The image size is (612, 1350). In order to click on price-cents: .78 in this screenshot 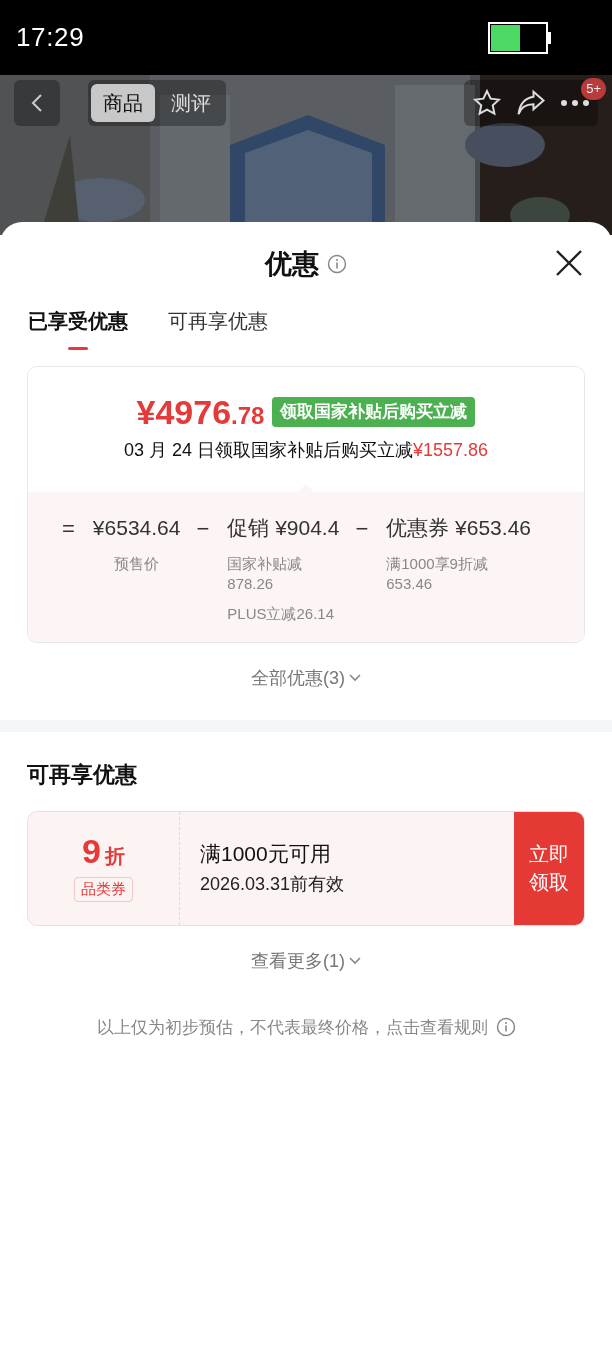, I will do `click(248, 416)`.